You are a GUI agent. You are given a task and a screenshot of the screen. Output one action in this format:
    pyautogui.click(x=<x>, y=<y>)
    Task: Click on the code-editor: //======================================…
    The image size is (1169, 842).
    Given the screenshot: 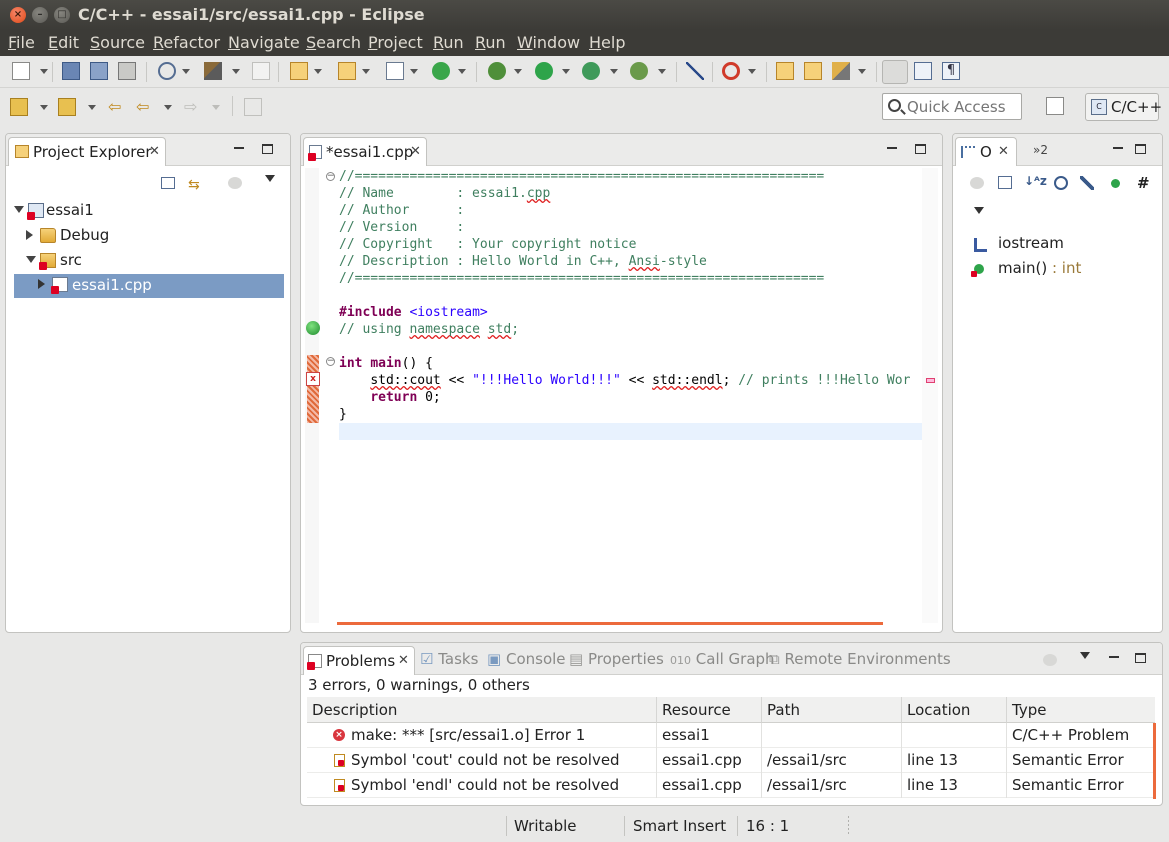 What is the action you would take?
    pyautogui.click(x=624, y=295)
    